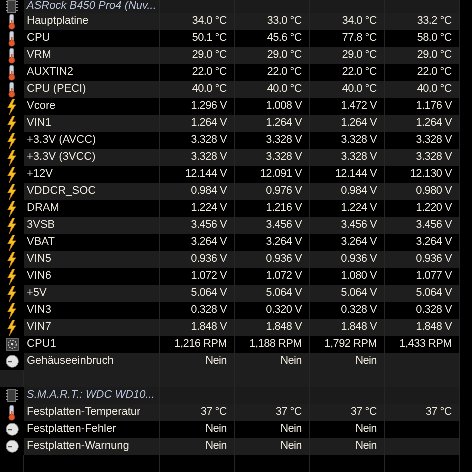  Describe the element at coordinates (92, 106) in the screenshot. I see `sensor-label: Vcore` at that location.